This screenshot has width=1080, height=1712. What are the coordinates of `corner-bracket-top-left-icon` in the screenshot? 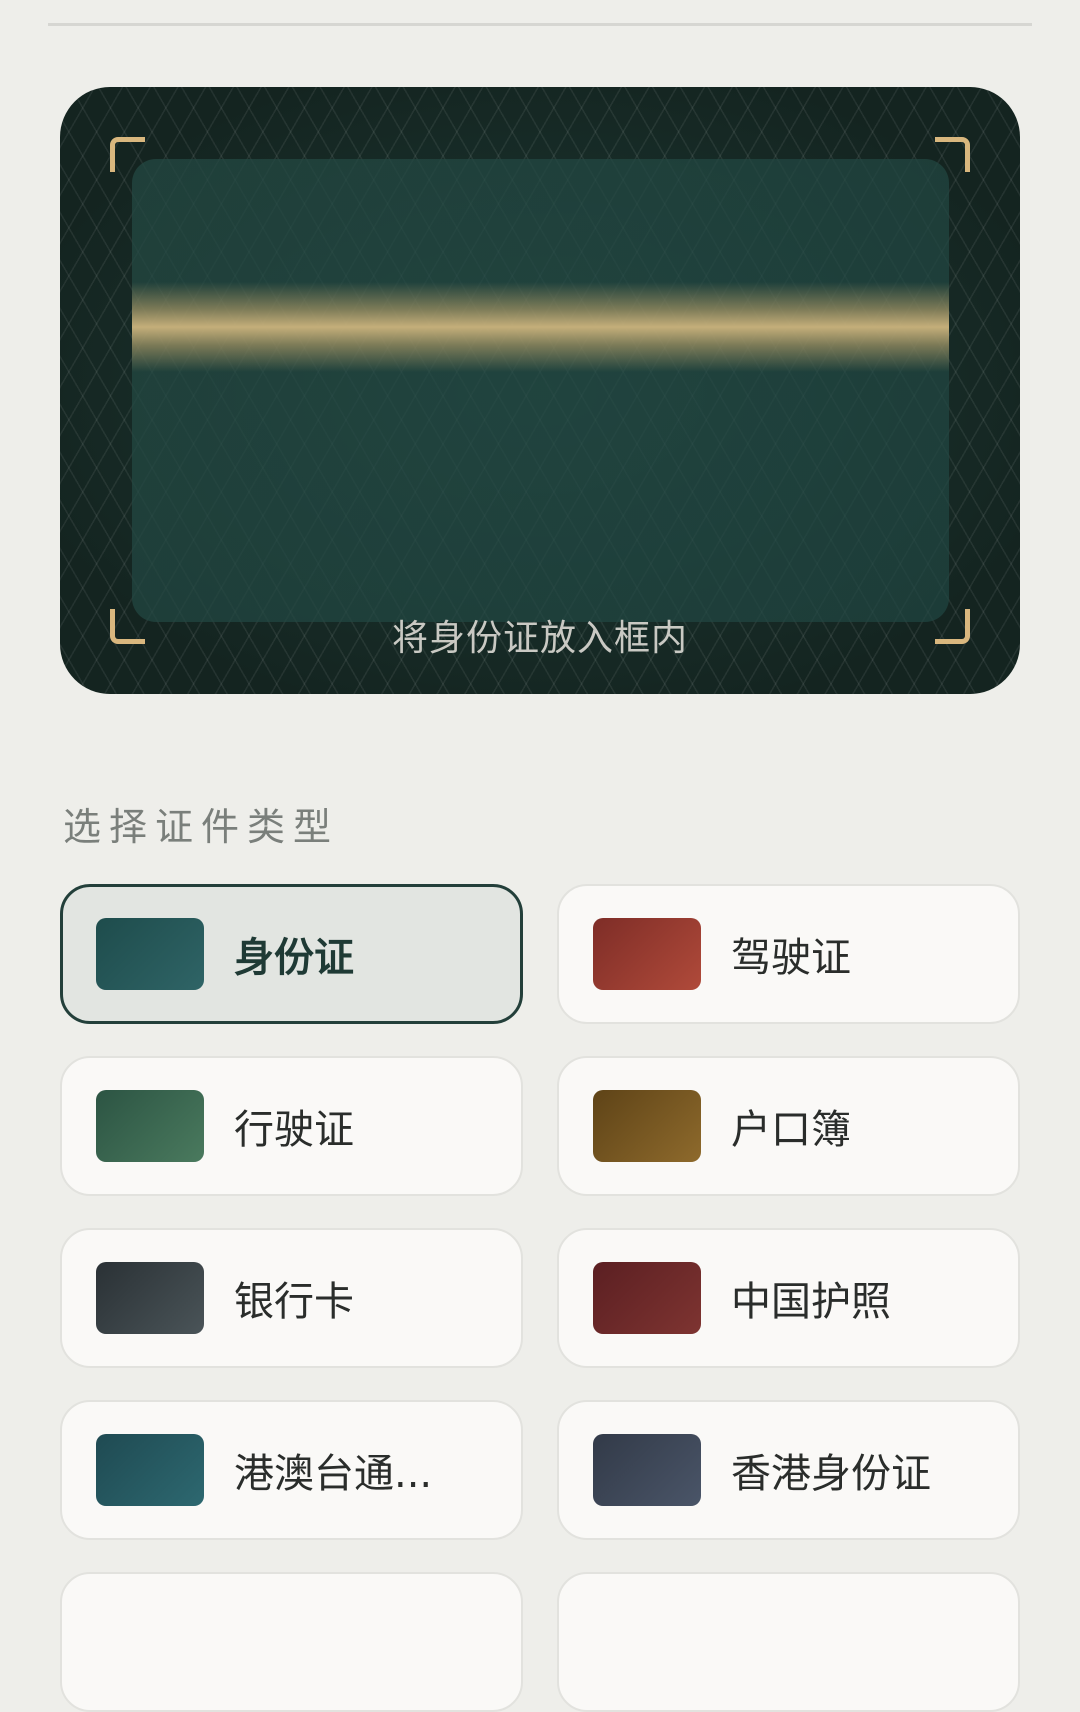 It's located at (127, 154).